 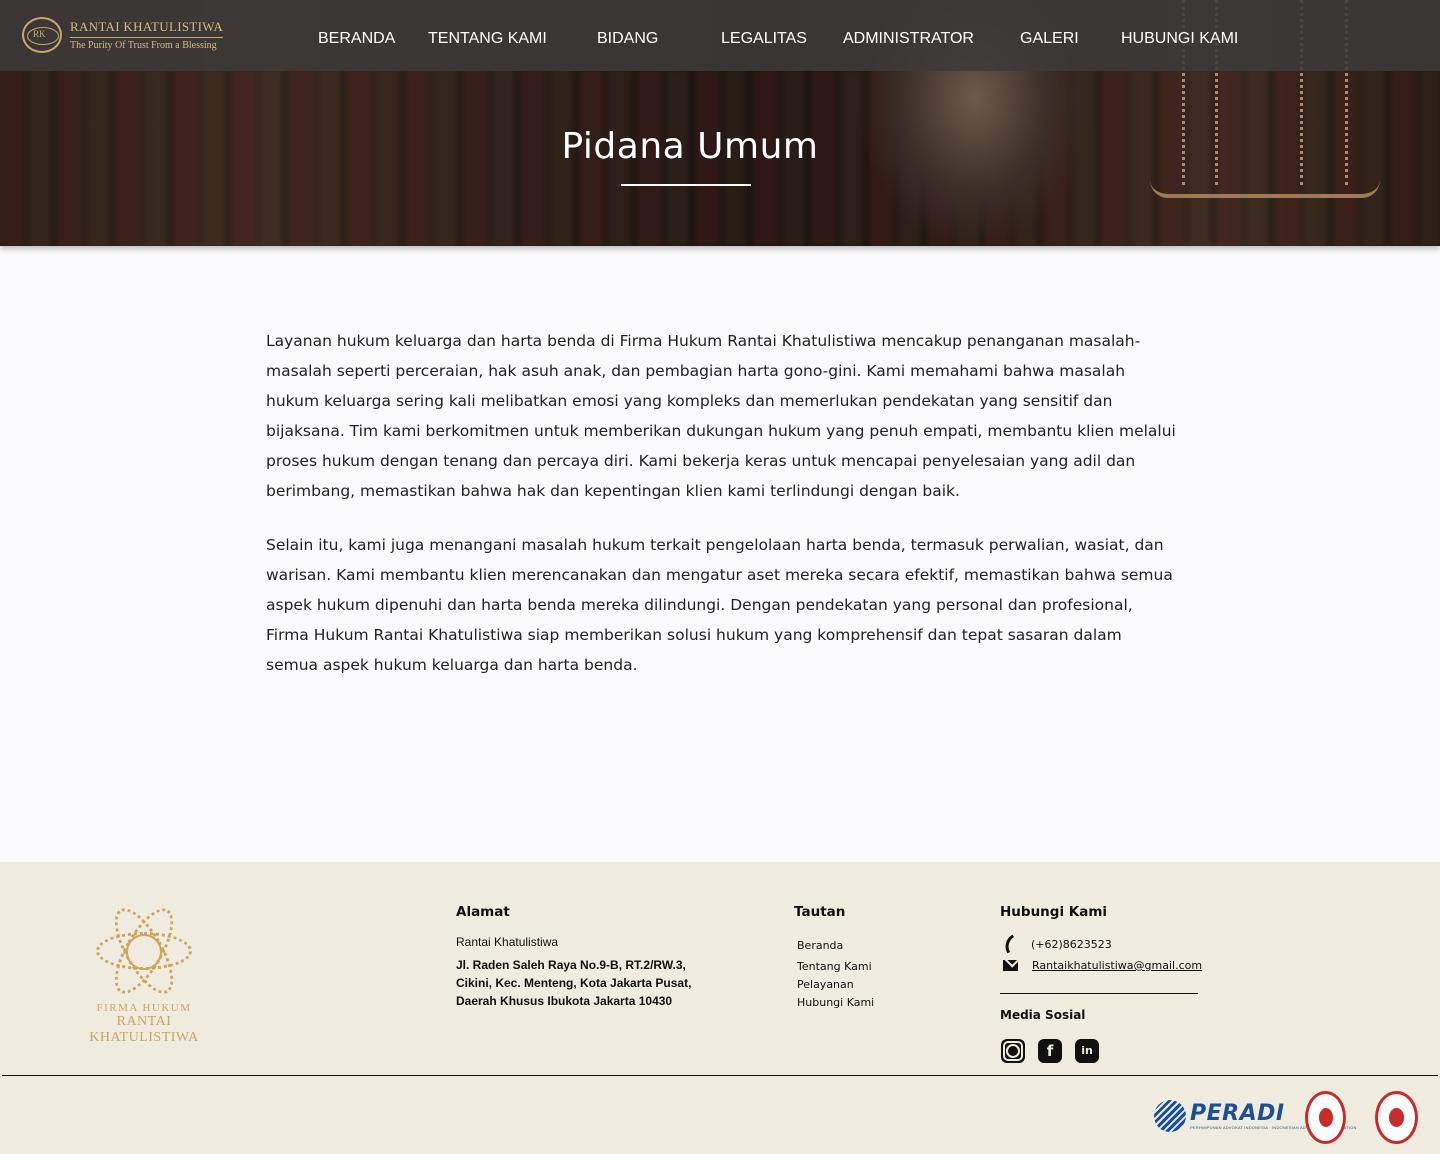 What do you see at coordinates (825, 984) in the screenshot?
I see `footer-link-pelayanan: Pelayanan` at bounding box center [825, 984].